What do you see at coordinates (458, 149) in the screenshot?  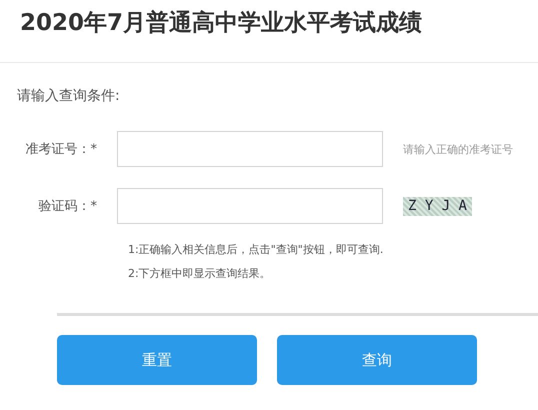 I see `field-hint: 请输入正确的准考证号` at bounding box center [458, 149].